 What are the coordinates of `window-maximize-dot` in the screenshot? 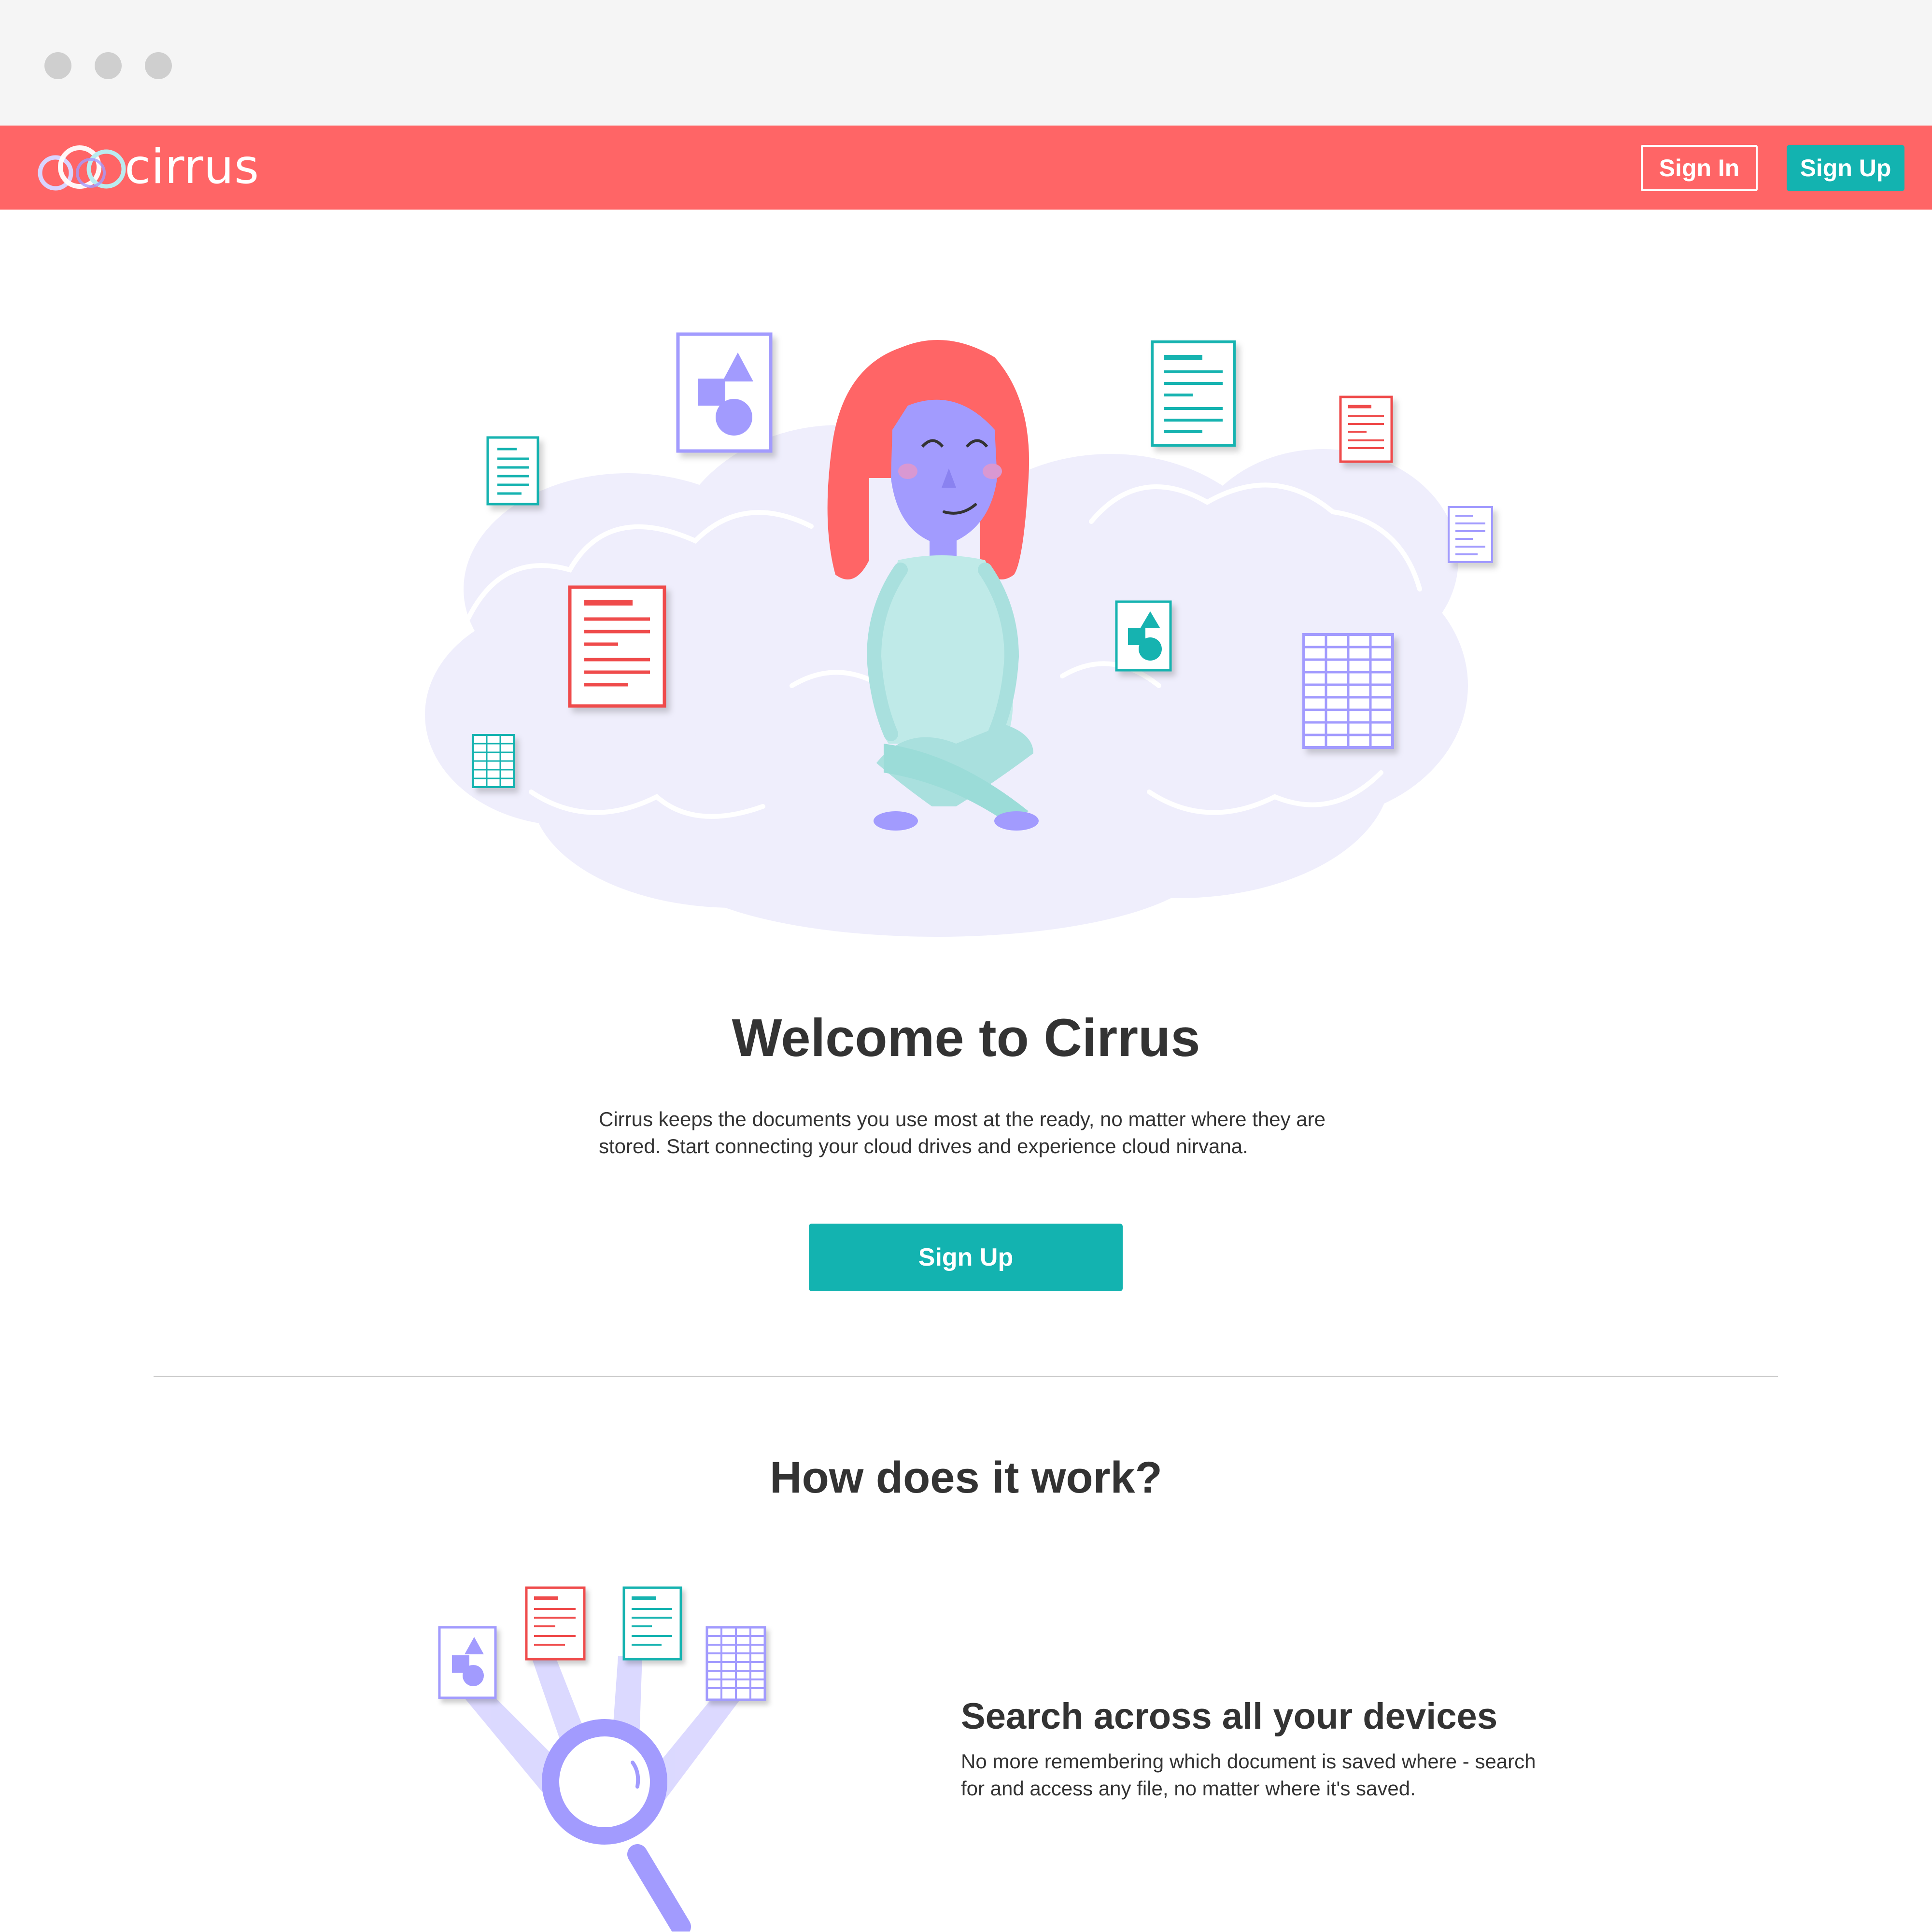 It's located at (158, 65).